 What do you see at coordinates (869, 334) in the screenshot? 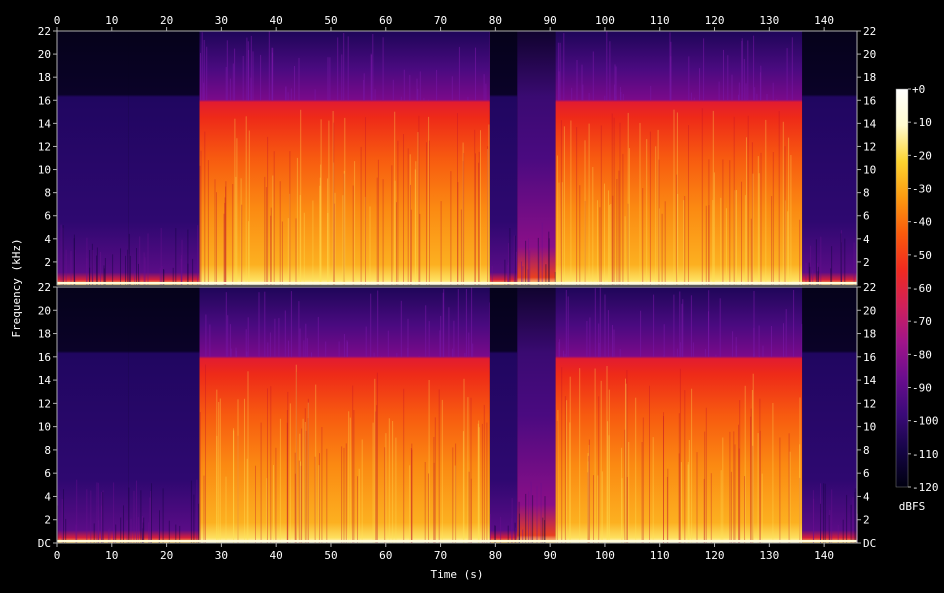
I see `y-tick-label-right: 18` at bounding box center [869, 334].